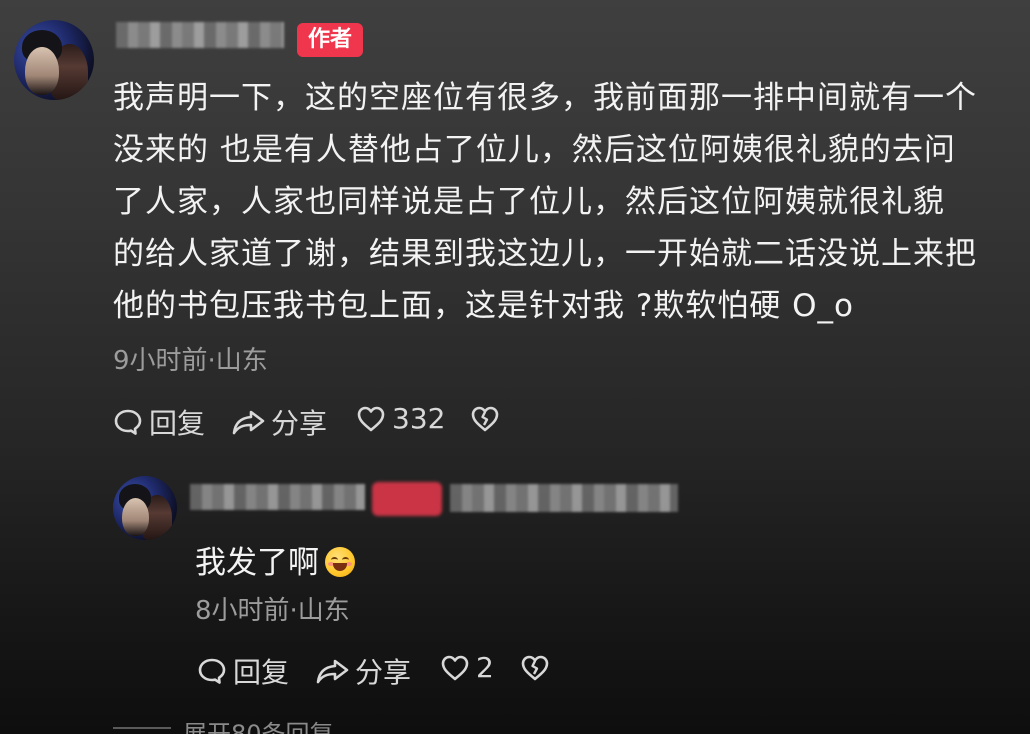 The image size is (1030, 734). I want to click on reply-body: 我发了啊, so click(275, 559).